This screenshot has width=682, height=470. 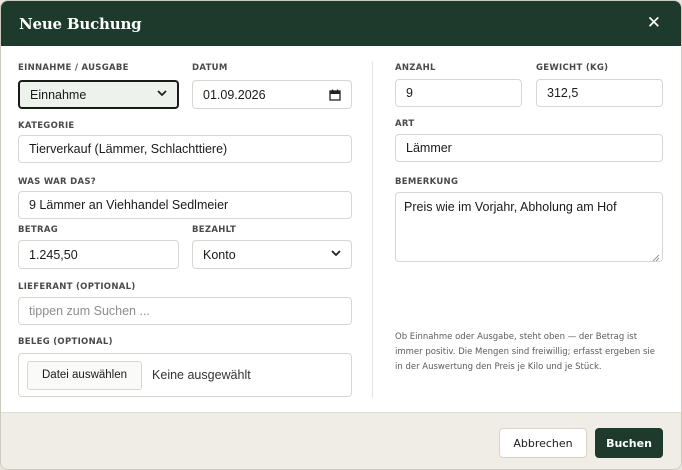 What do you see at coordinates (656, 256) in the screenshot?
I see `resize-grip-icon` at bounding box center [656, 256].